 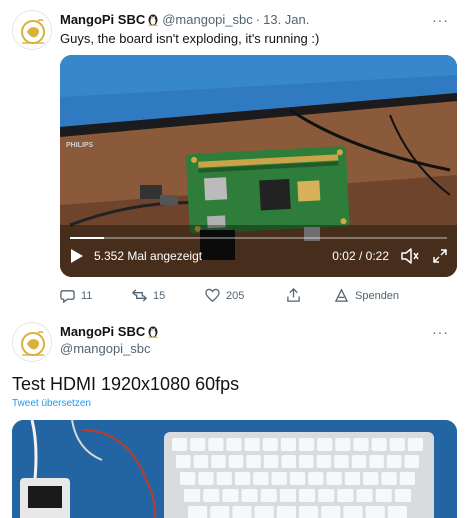 What do you see at coordinates (235, 295) in the screenshot?
I see `like-count: 205` at bounding box center [235, 295].